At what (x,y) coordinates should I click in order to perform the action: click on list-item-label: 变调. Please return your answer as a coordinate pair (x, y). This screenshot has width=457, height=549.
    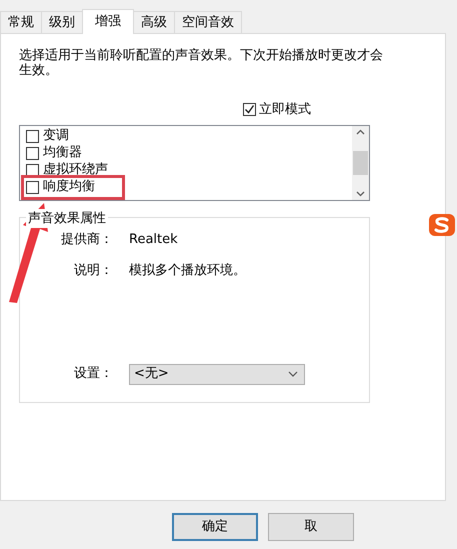
    Looking at the image, I should click on (56, 136).